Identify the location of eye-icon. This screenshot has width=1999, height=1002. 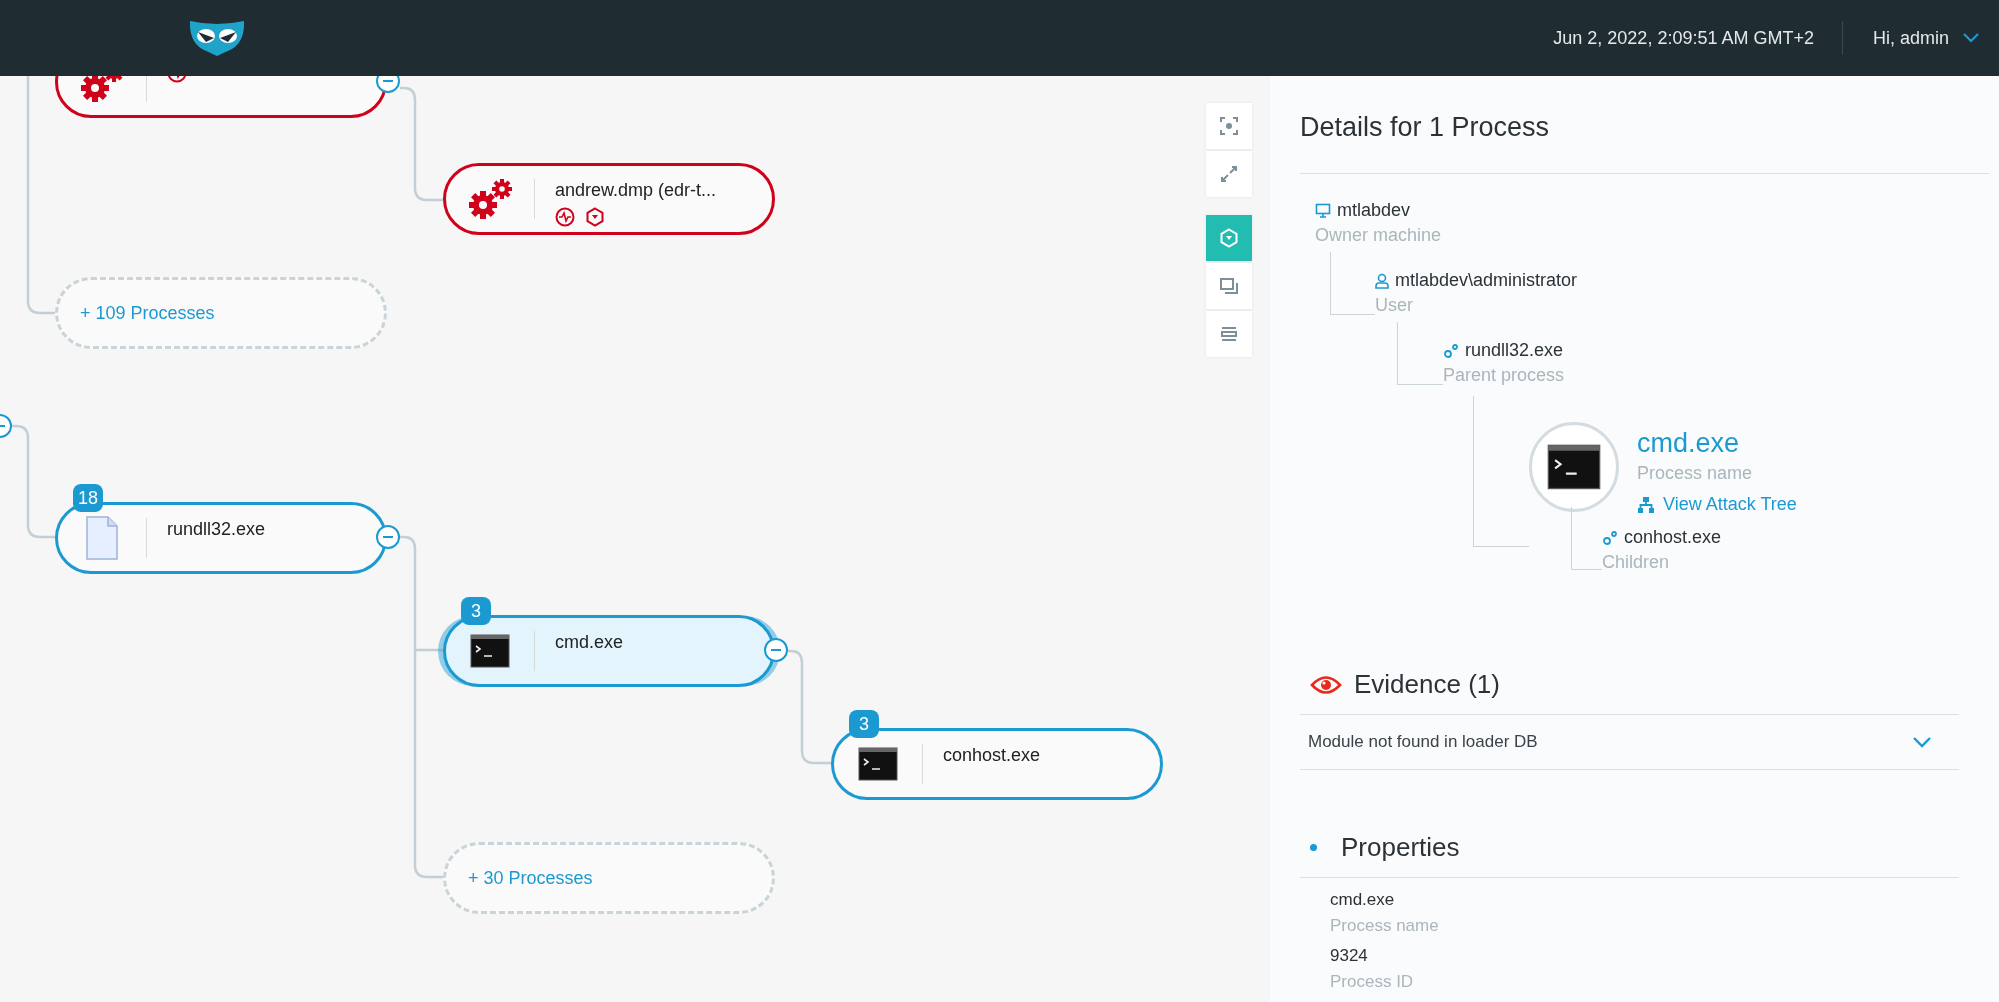
(1326, 684).